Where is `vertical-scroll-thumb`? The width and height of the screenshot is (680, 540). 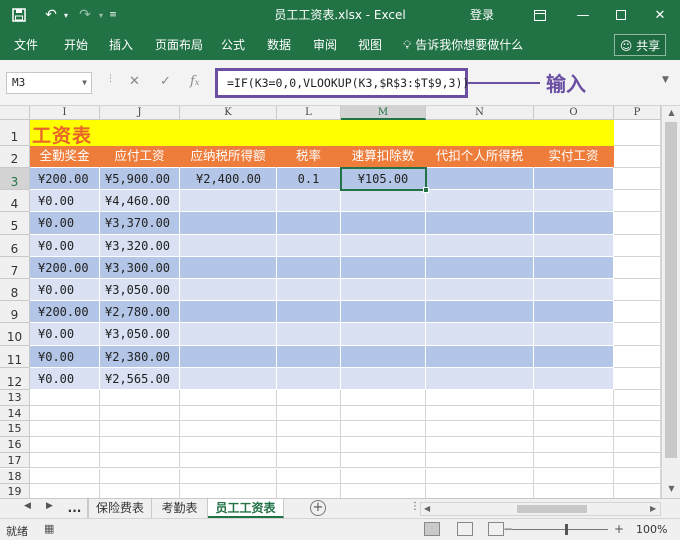
vertical-scroll-thumb is located at coordinates (671, 290).